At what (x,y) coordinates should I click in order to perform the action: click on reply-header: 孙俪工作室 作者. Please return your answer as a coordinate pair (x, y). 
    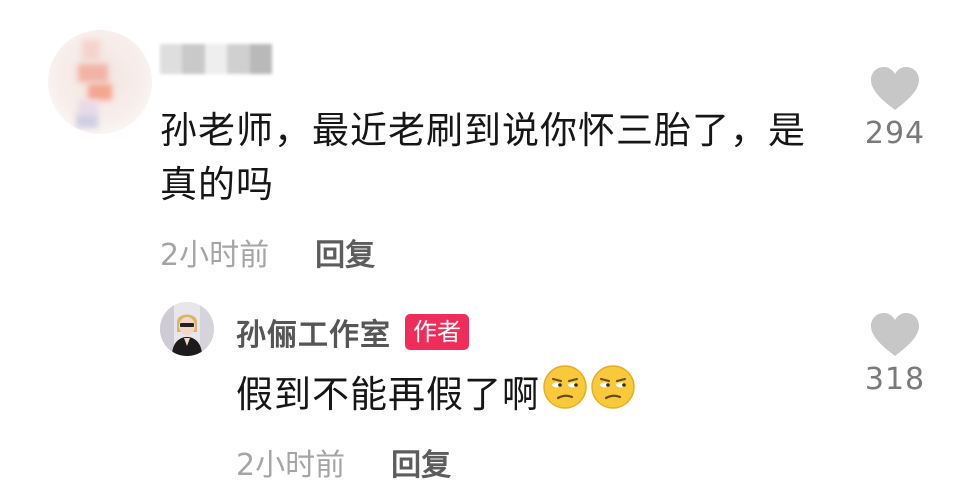
    Looking at the image, I should click on (352, 332).